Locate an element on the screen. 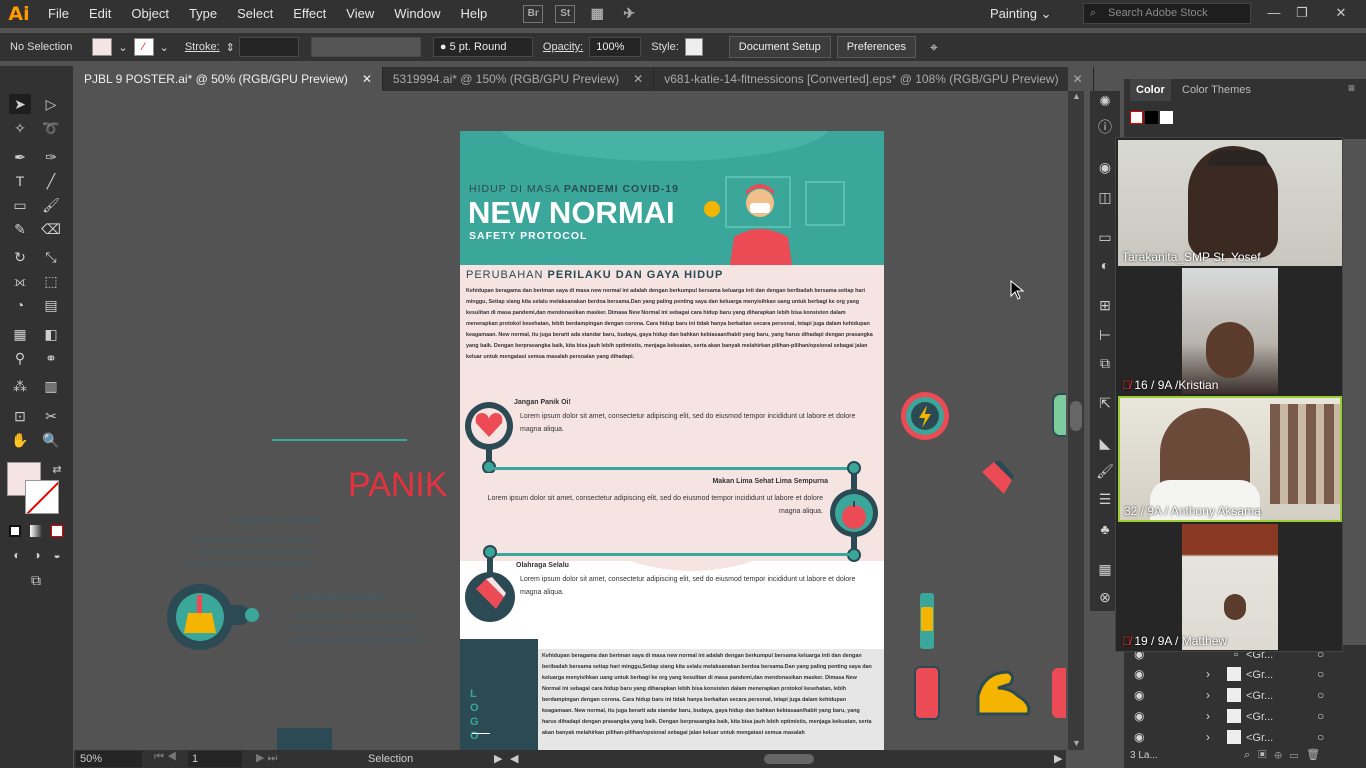 This screenshot has width=1366, height=768. panel-menu-icon: ≡ is located at coordinates (1351, 88).